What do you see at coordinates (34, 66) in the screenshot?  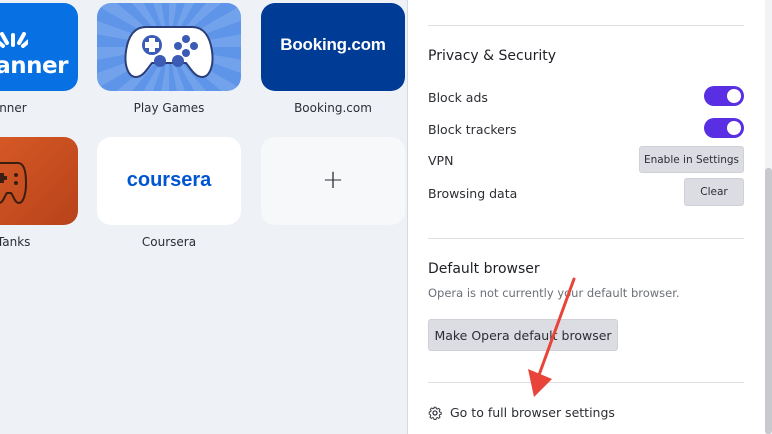 I see `skyscanner-brand-text: canner` at bounding box center [34, 66].